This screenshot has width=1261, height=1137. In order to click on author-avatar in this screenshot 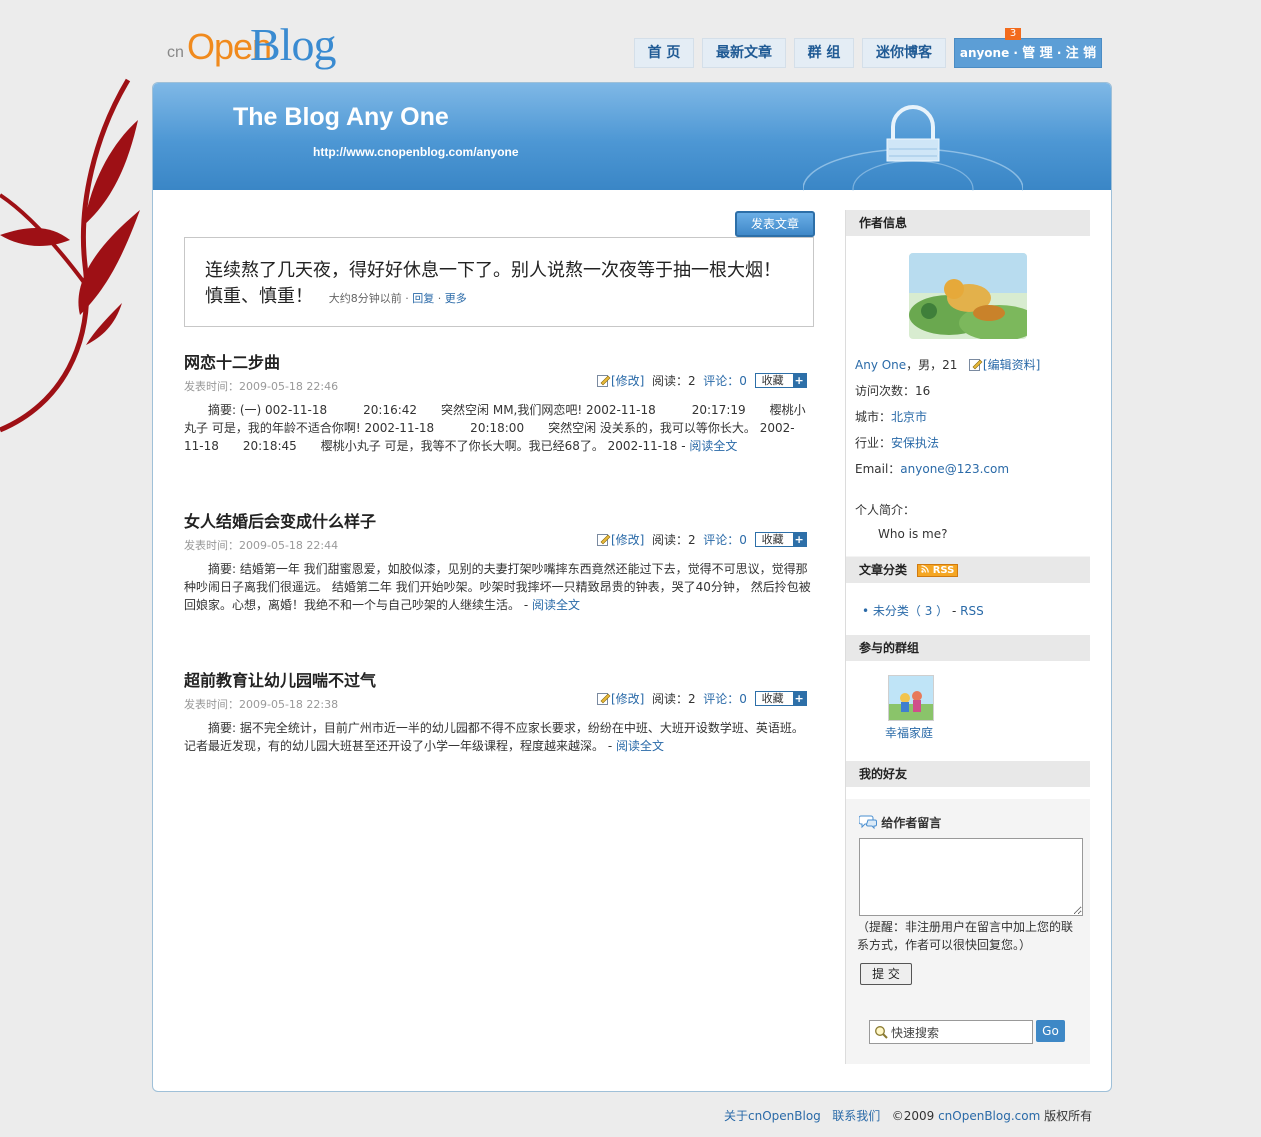, I will do `click(968, 296)`.